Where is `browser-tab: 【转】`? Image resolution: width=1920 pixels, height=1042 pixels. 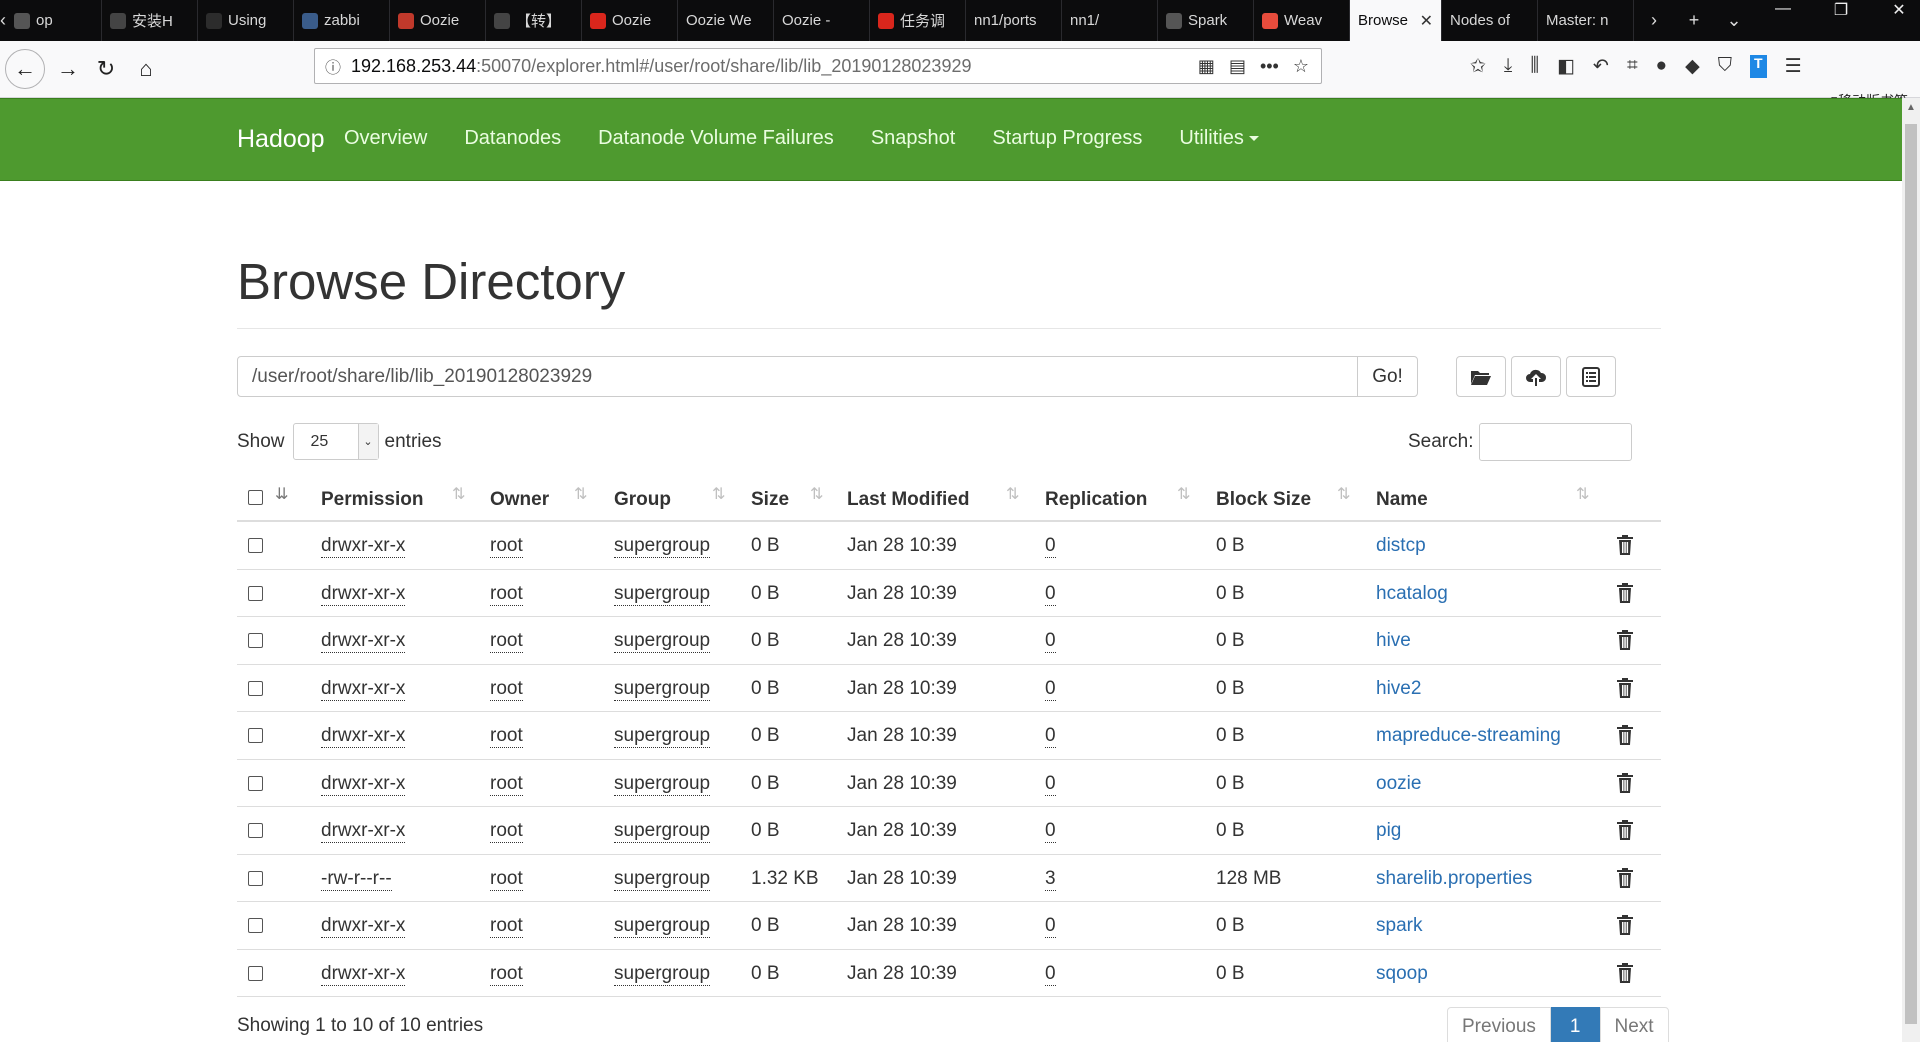
browser-tab: 【转】 is located at coordinates (534, 20).